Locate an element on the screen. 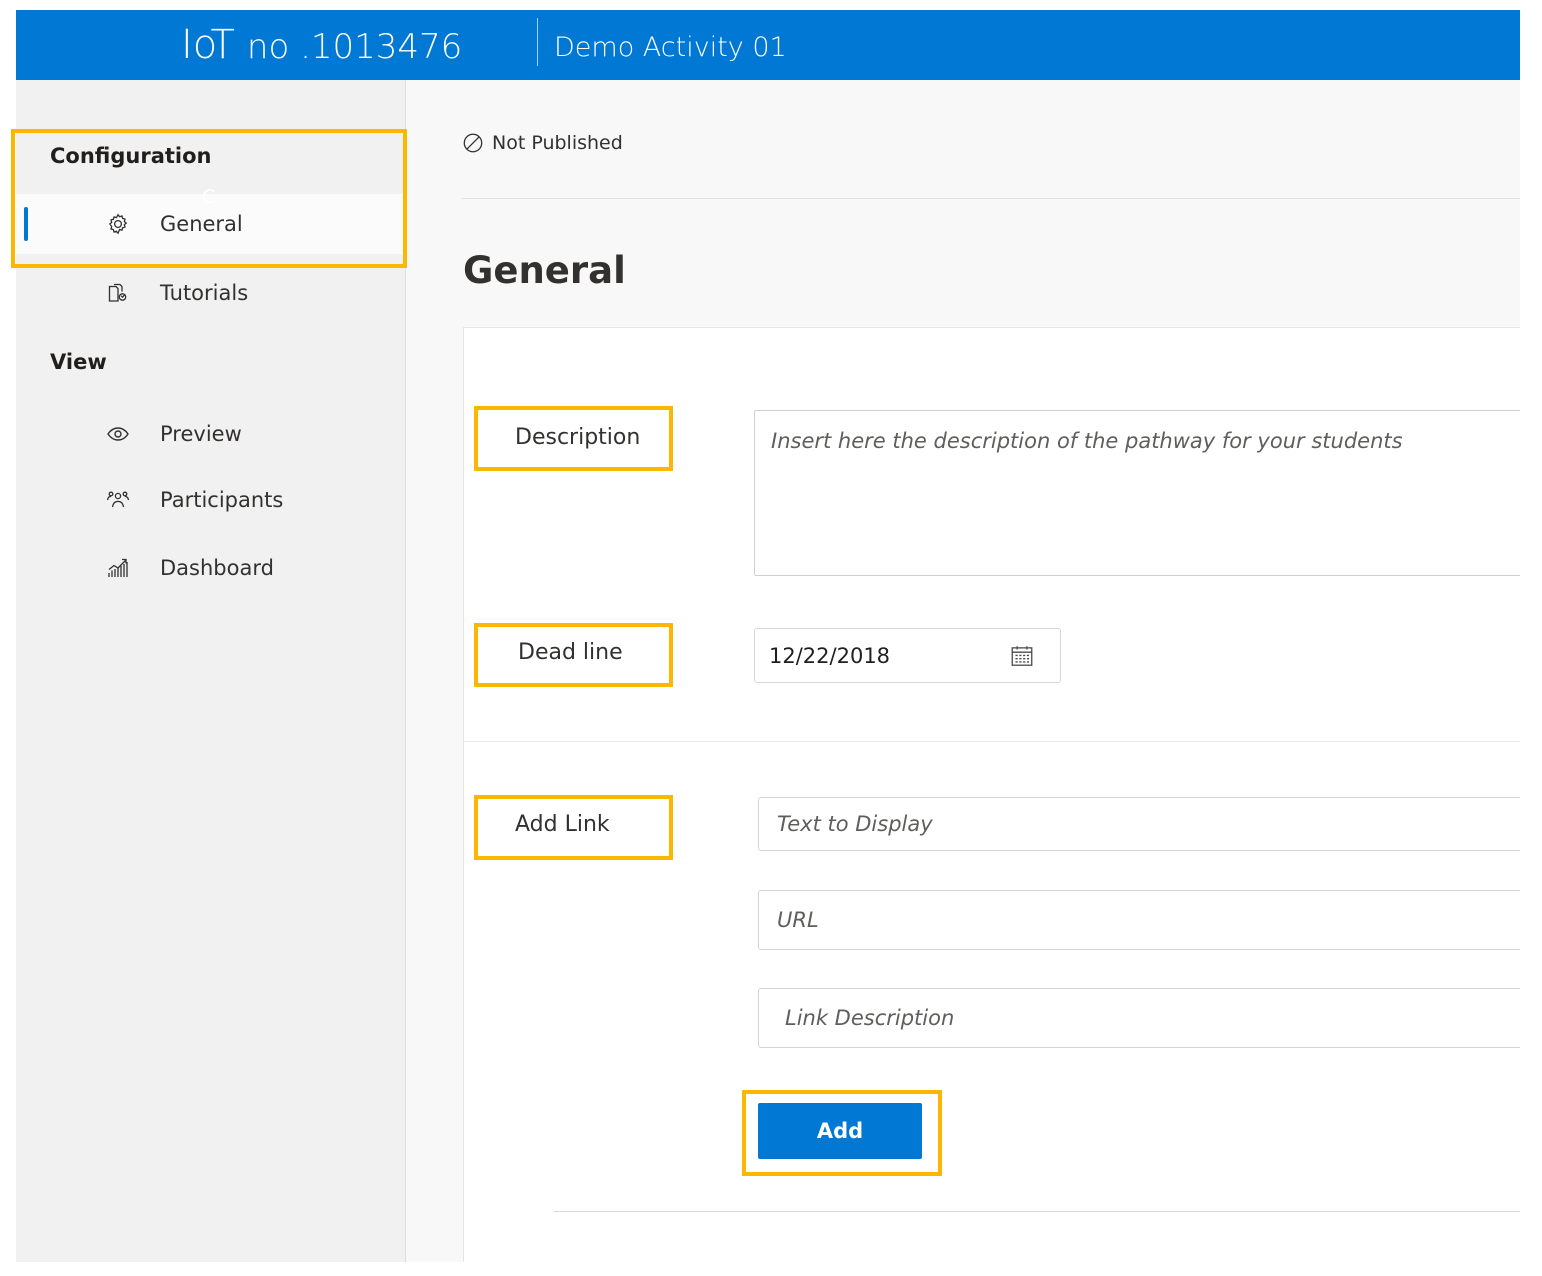  blocked-icon is located at coordinates (473, 143).